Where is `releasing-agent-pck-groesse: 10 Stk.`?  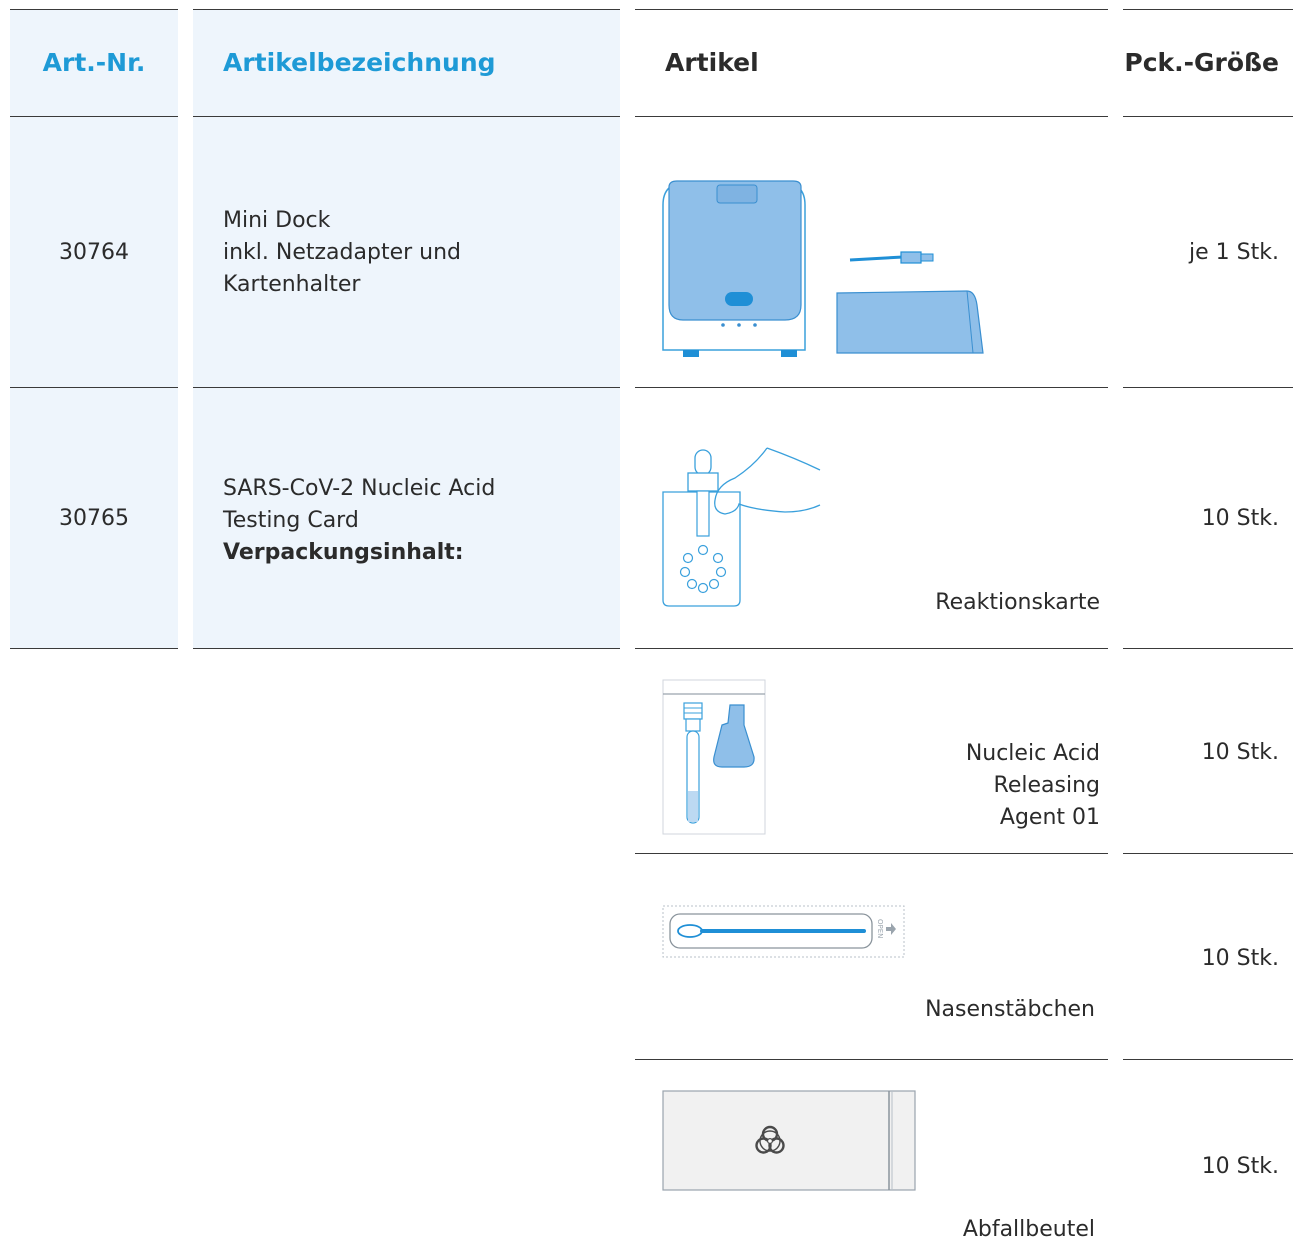
releasing-agent-pck-groesse: 10 Stk. is located at coordinates (1240, 752).